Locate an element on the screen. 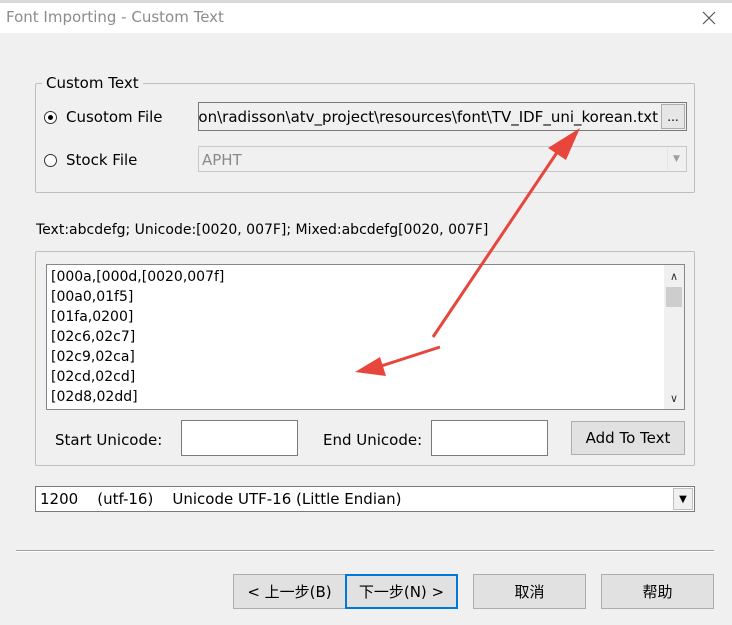  custom-text-legend: Custom Text is located at coordinates (92, 83).